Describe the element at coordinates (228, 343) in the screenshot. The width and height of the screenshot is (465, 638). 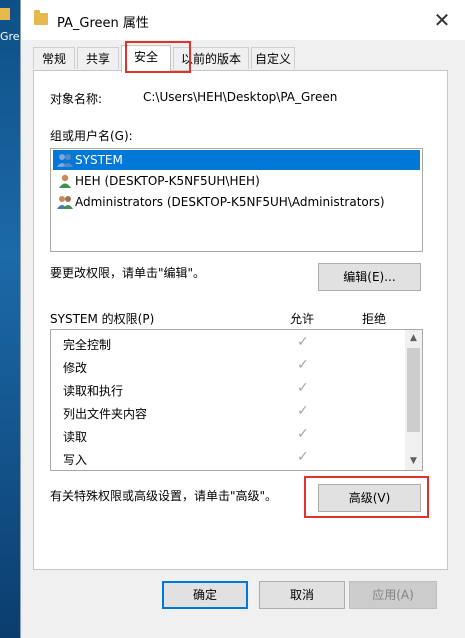
I see `permission-row: 完全控制 ✓` at that location.